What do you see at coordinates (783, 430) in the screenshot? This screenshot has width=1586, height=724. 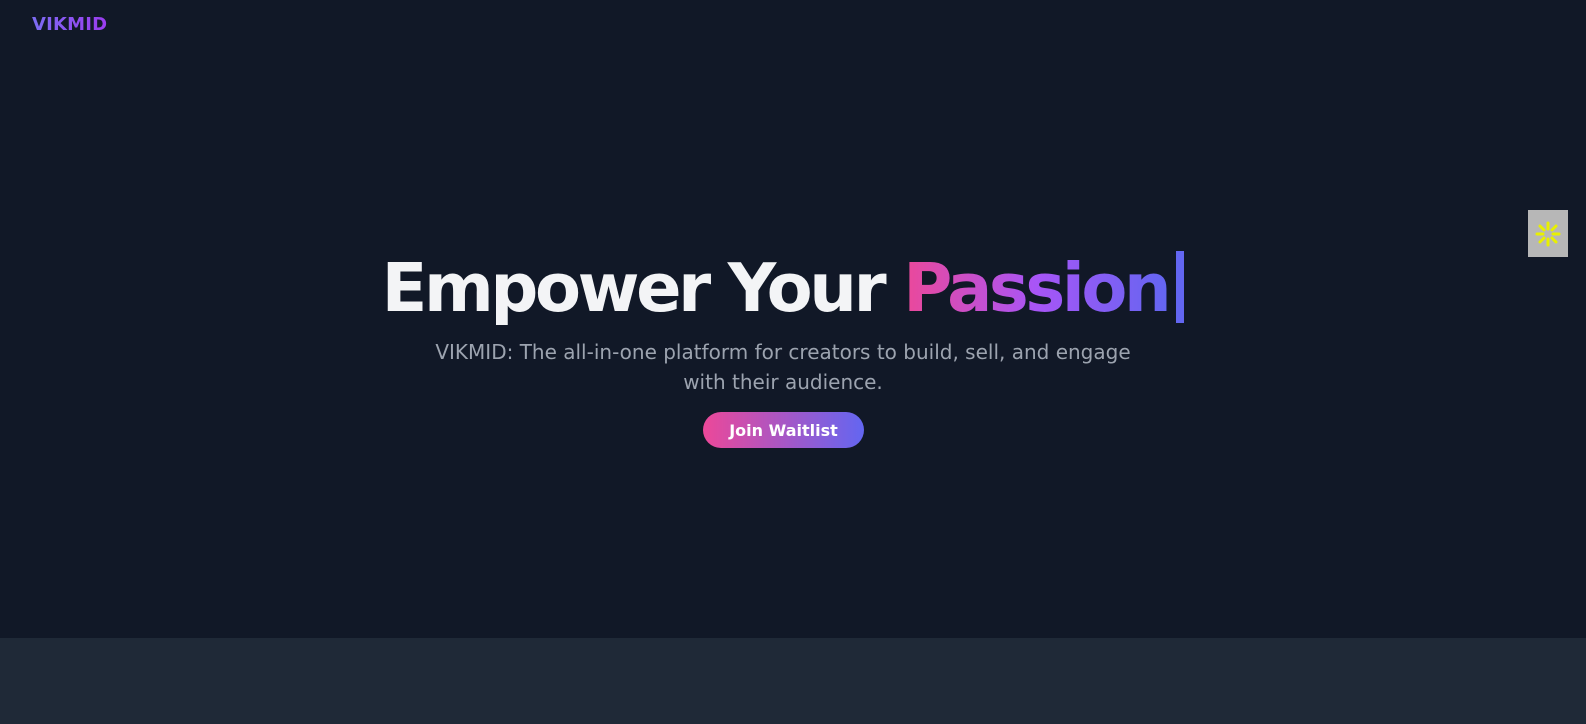 I see `join-waitlist-button: Join Waitlist` at bounding box center [783, 430].